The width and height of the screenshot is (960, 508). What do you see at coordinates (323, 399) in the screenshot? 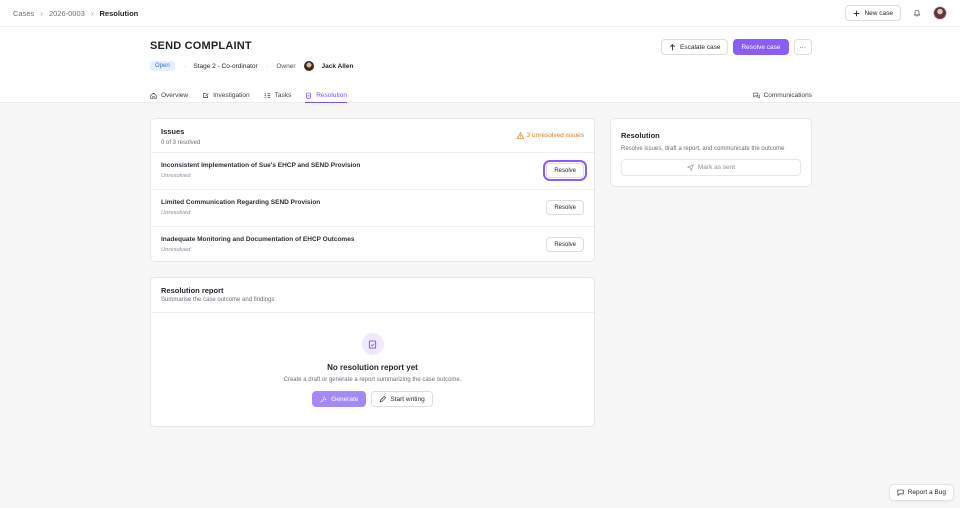
I see `sparkle-icon` at bounding box center [323, 399].